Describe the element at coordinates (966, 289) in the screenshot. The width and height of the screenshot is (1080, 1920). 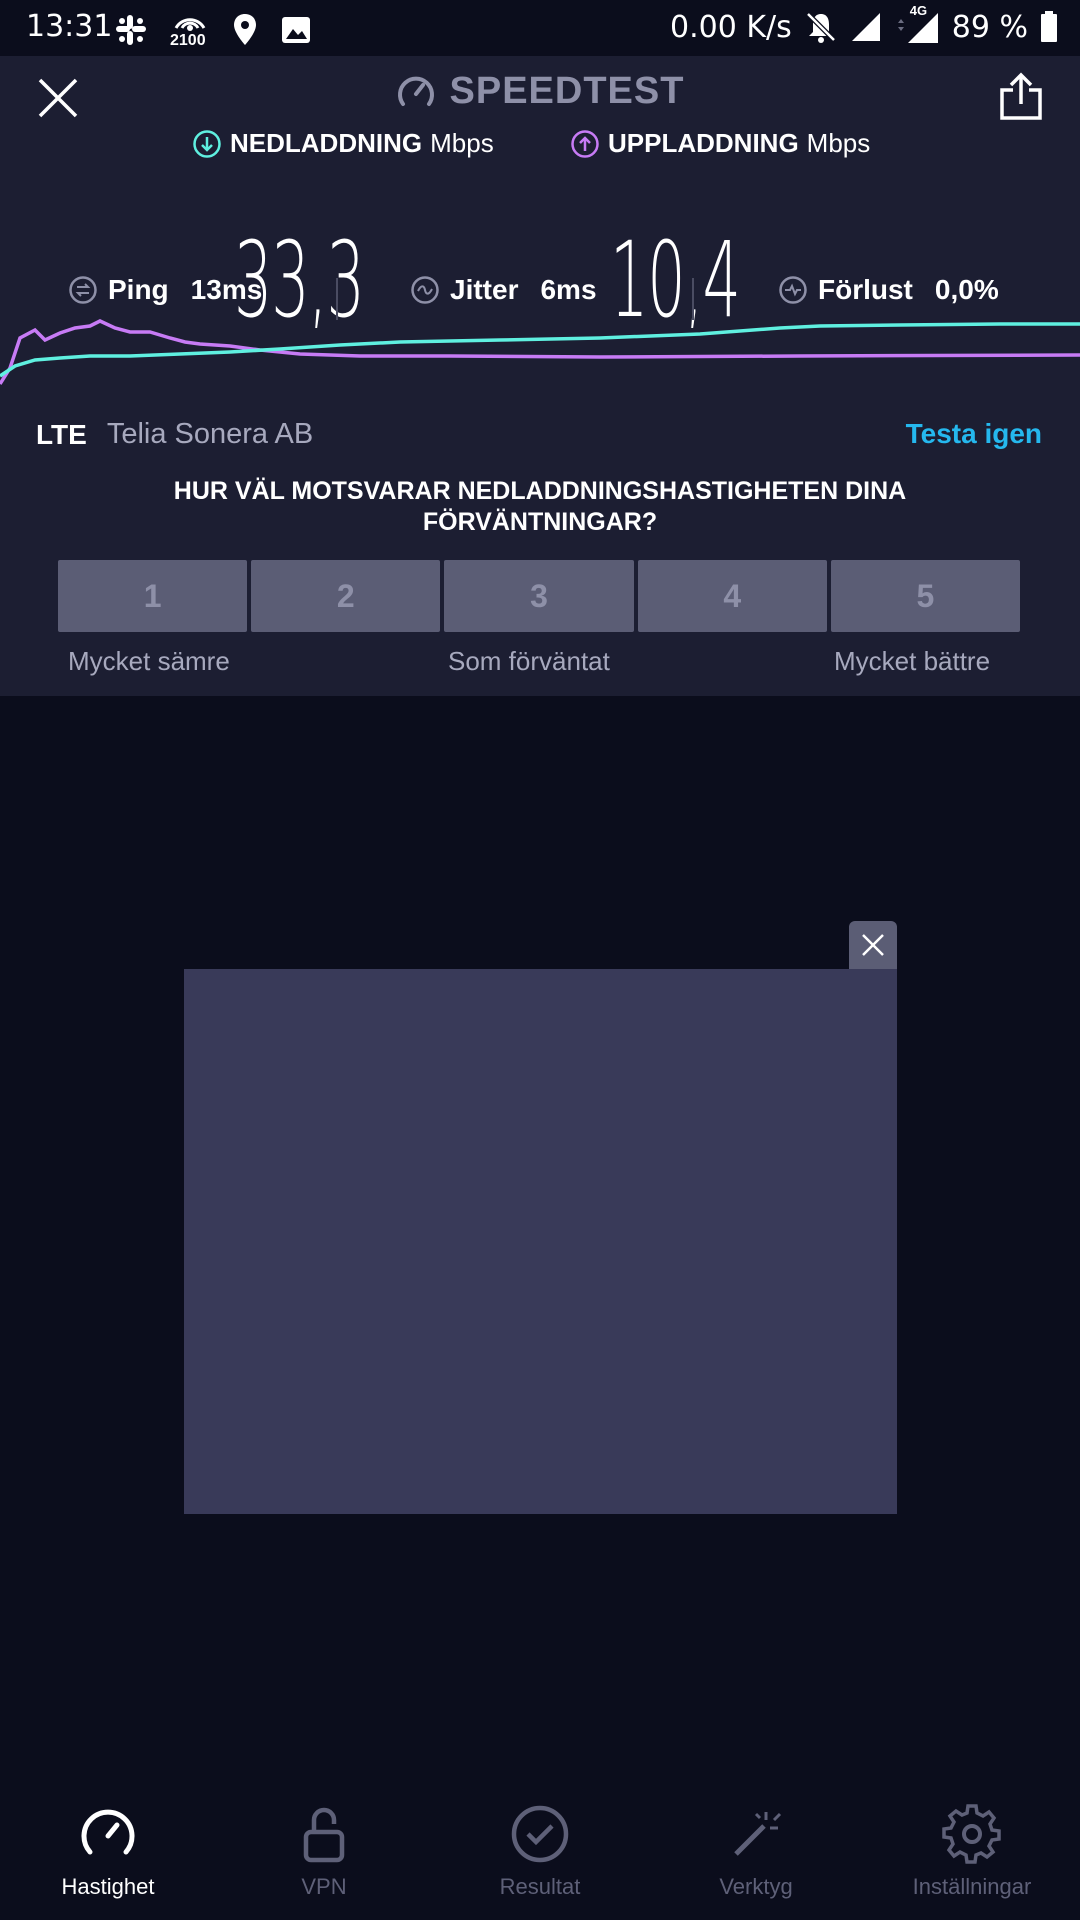
I see `loss-value: 0,0%` at that location.